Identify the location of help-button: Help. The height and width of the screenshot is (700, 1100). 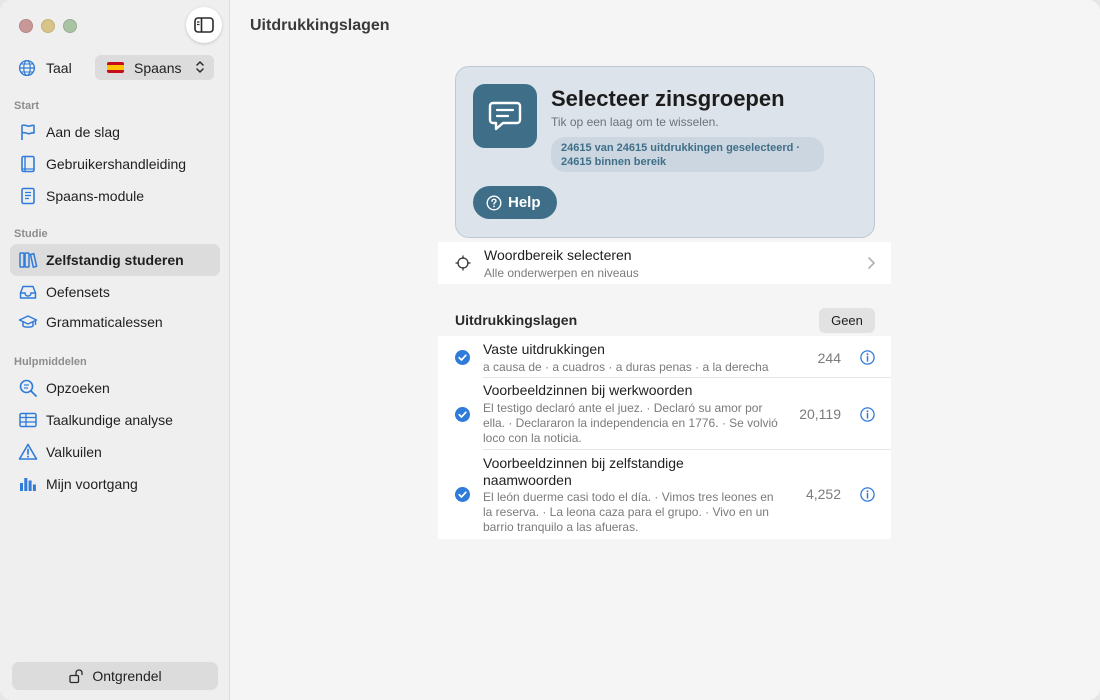
(515, 202).